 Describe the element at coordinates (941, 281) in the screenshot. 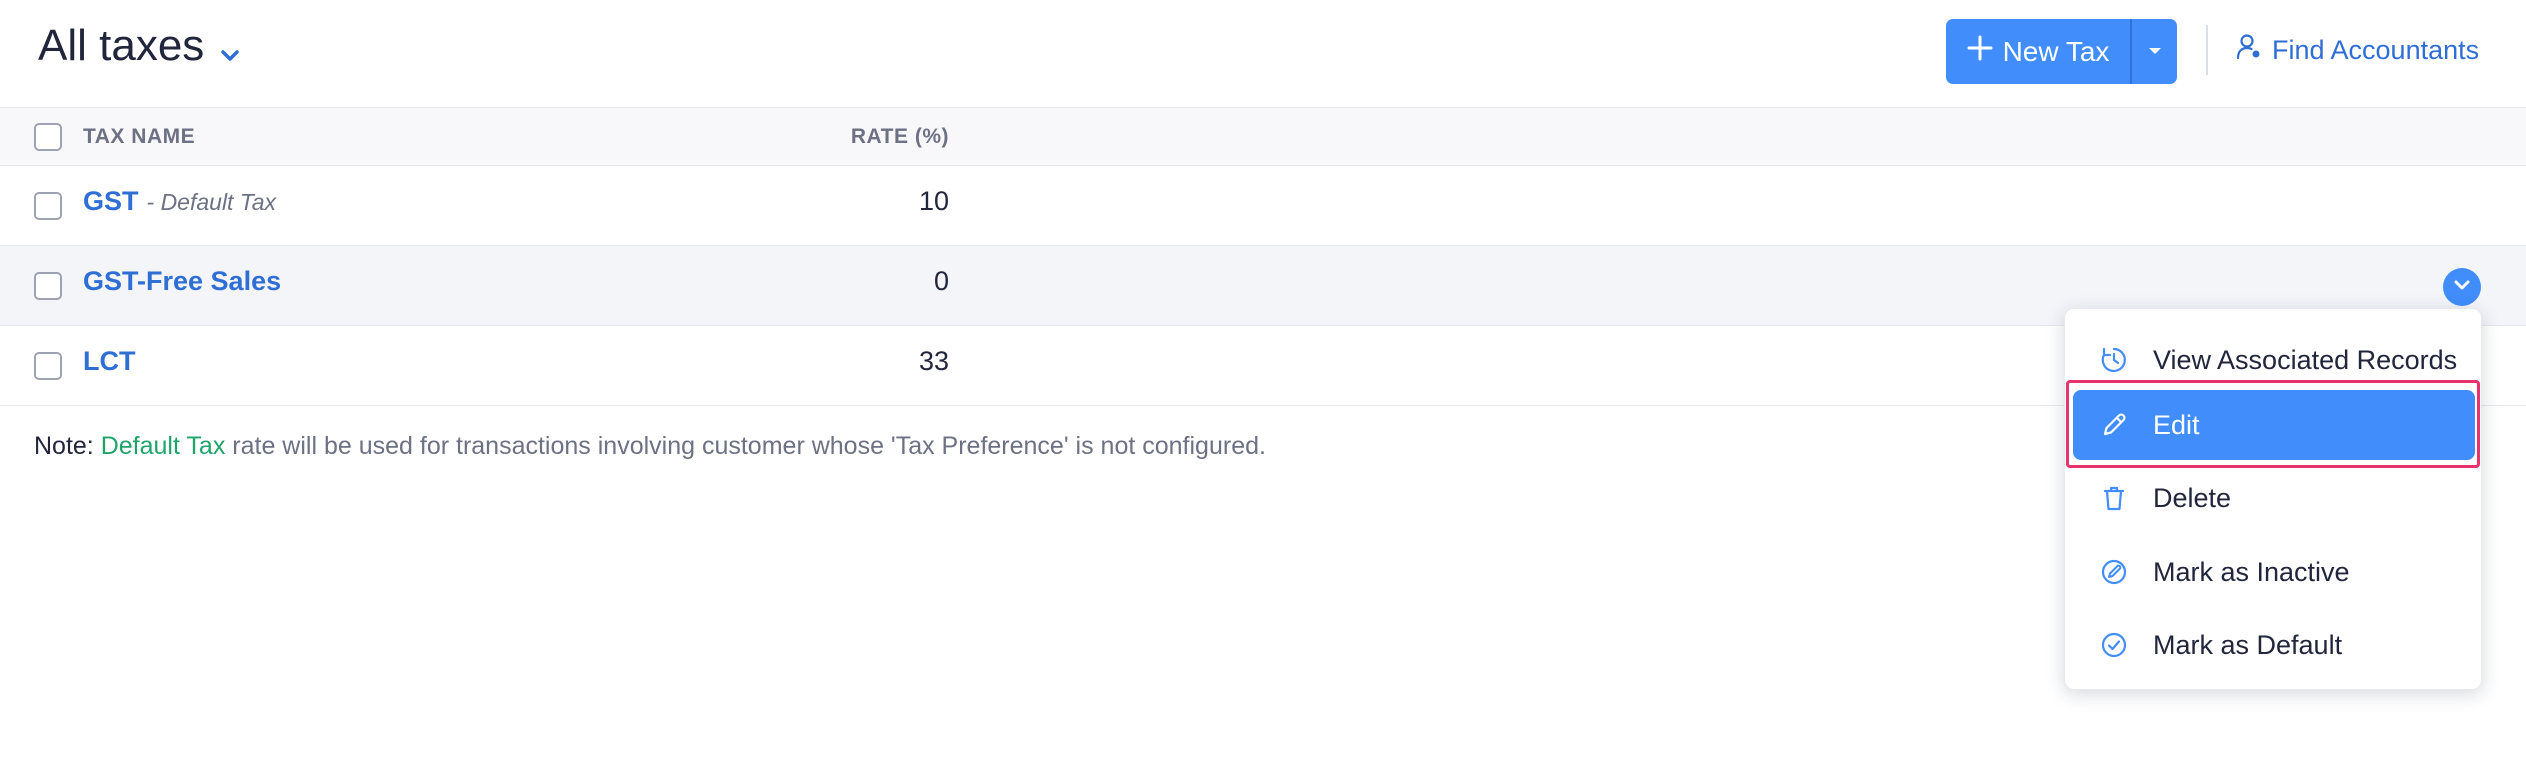

I see `tax-rate-cell: 0` at that location.